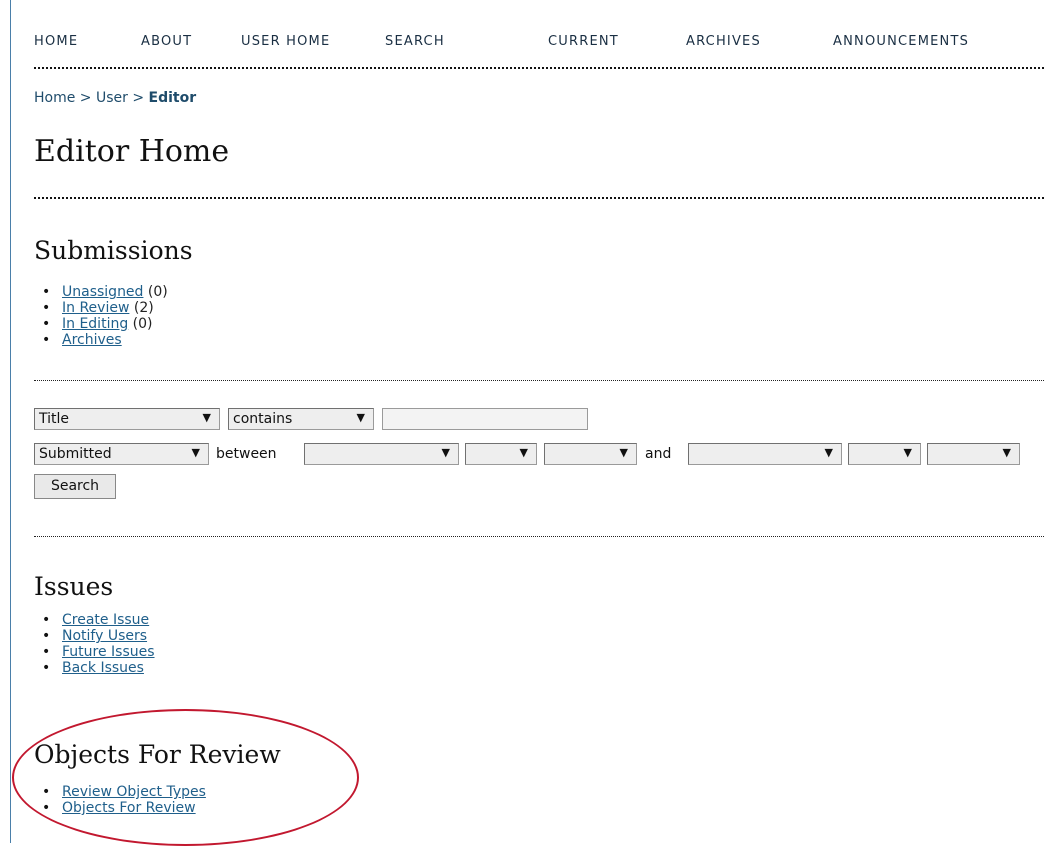 Image resolution: width=1044 pixels, height=846 pixels. What do you see at coordinates (301, 419) in the screenshot?
I see `match-select: contains ▼` at bounding box center [301, 419].